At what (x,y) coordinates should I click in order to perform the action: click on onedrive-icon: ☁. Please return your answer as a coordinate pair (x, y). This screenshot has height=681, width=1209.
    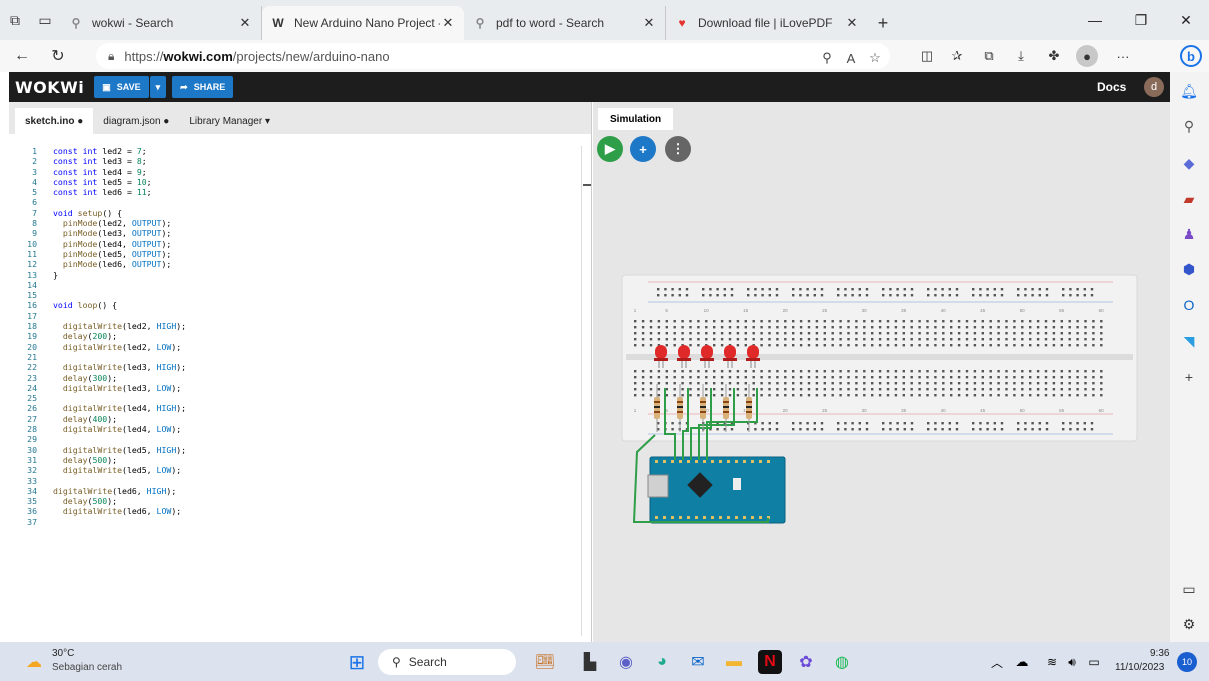
    Looking at the image, I should click on (1022, 662).